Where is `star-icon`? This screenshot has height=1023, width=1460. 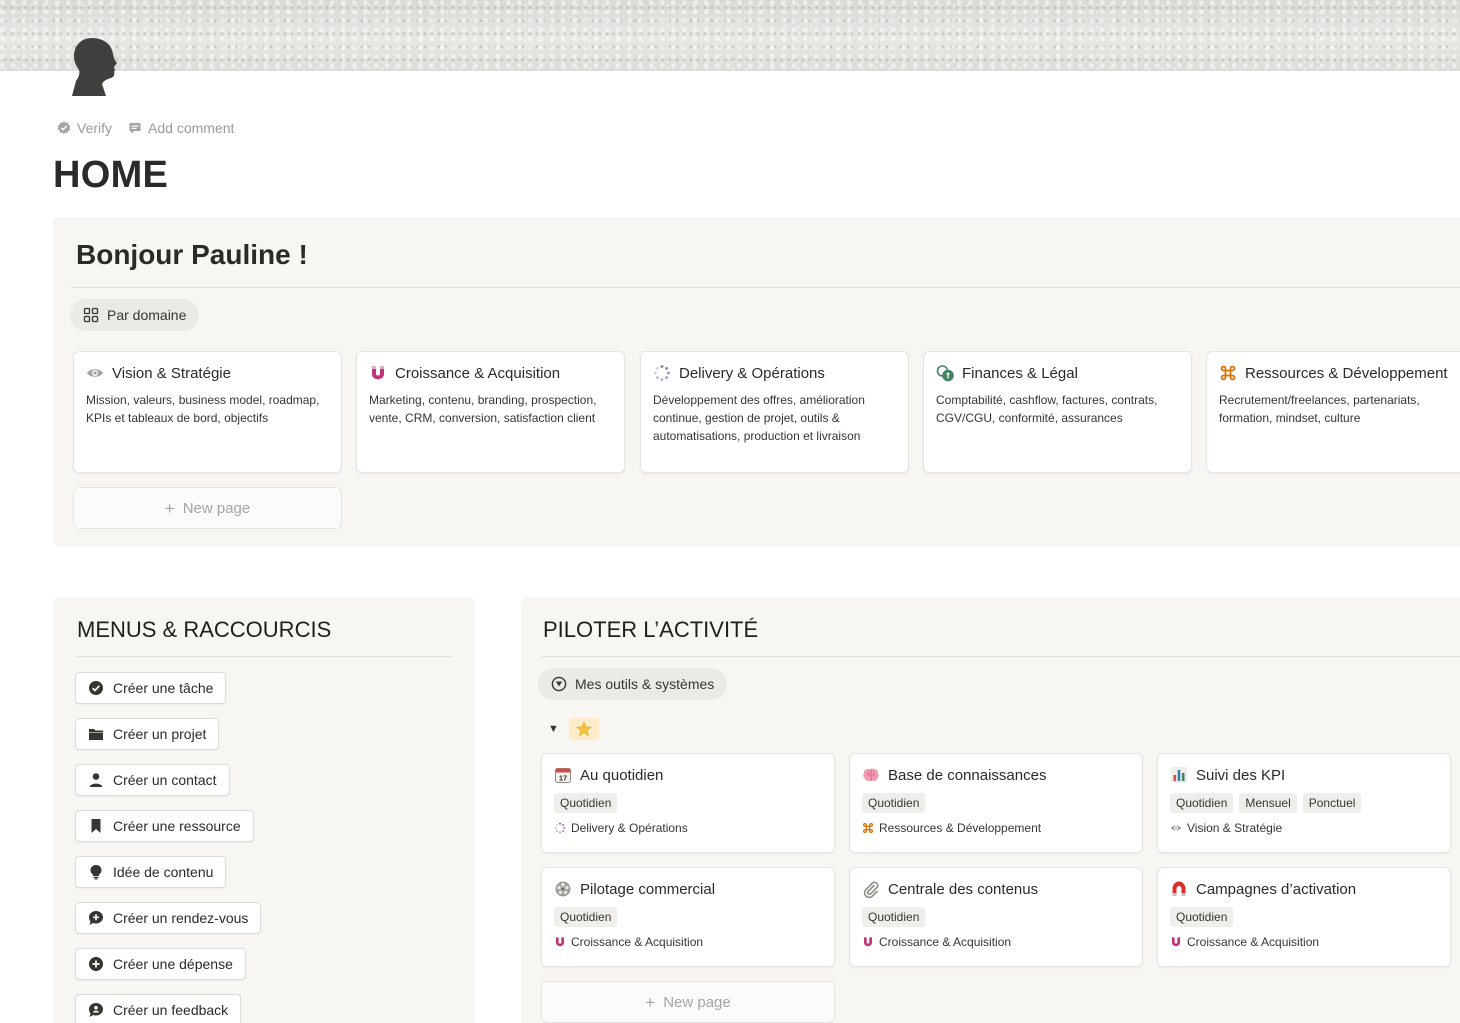
star-icon is located at coordinates (583, 729).